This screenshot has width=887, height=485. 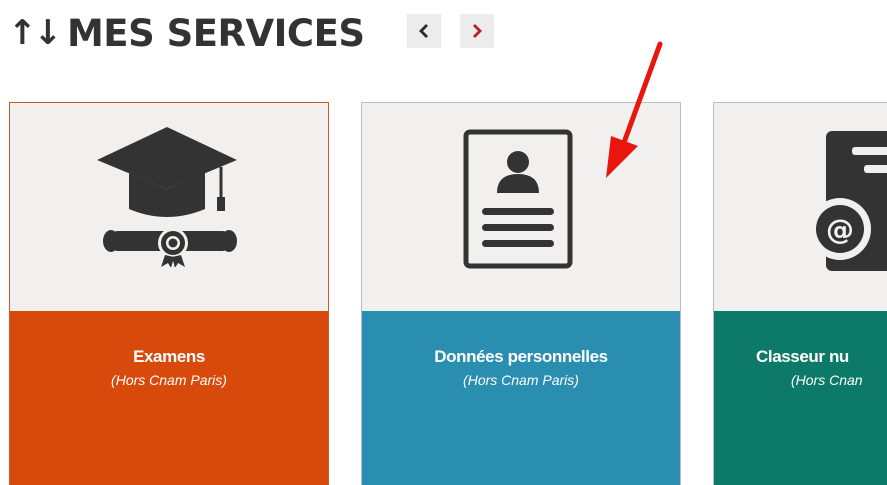 I want to click on page-title: MES SERVICES, so click(x=215, y=33).